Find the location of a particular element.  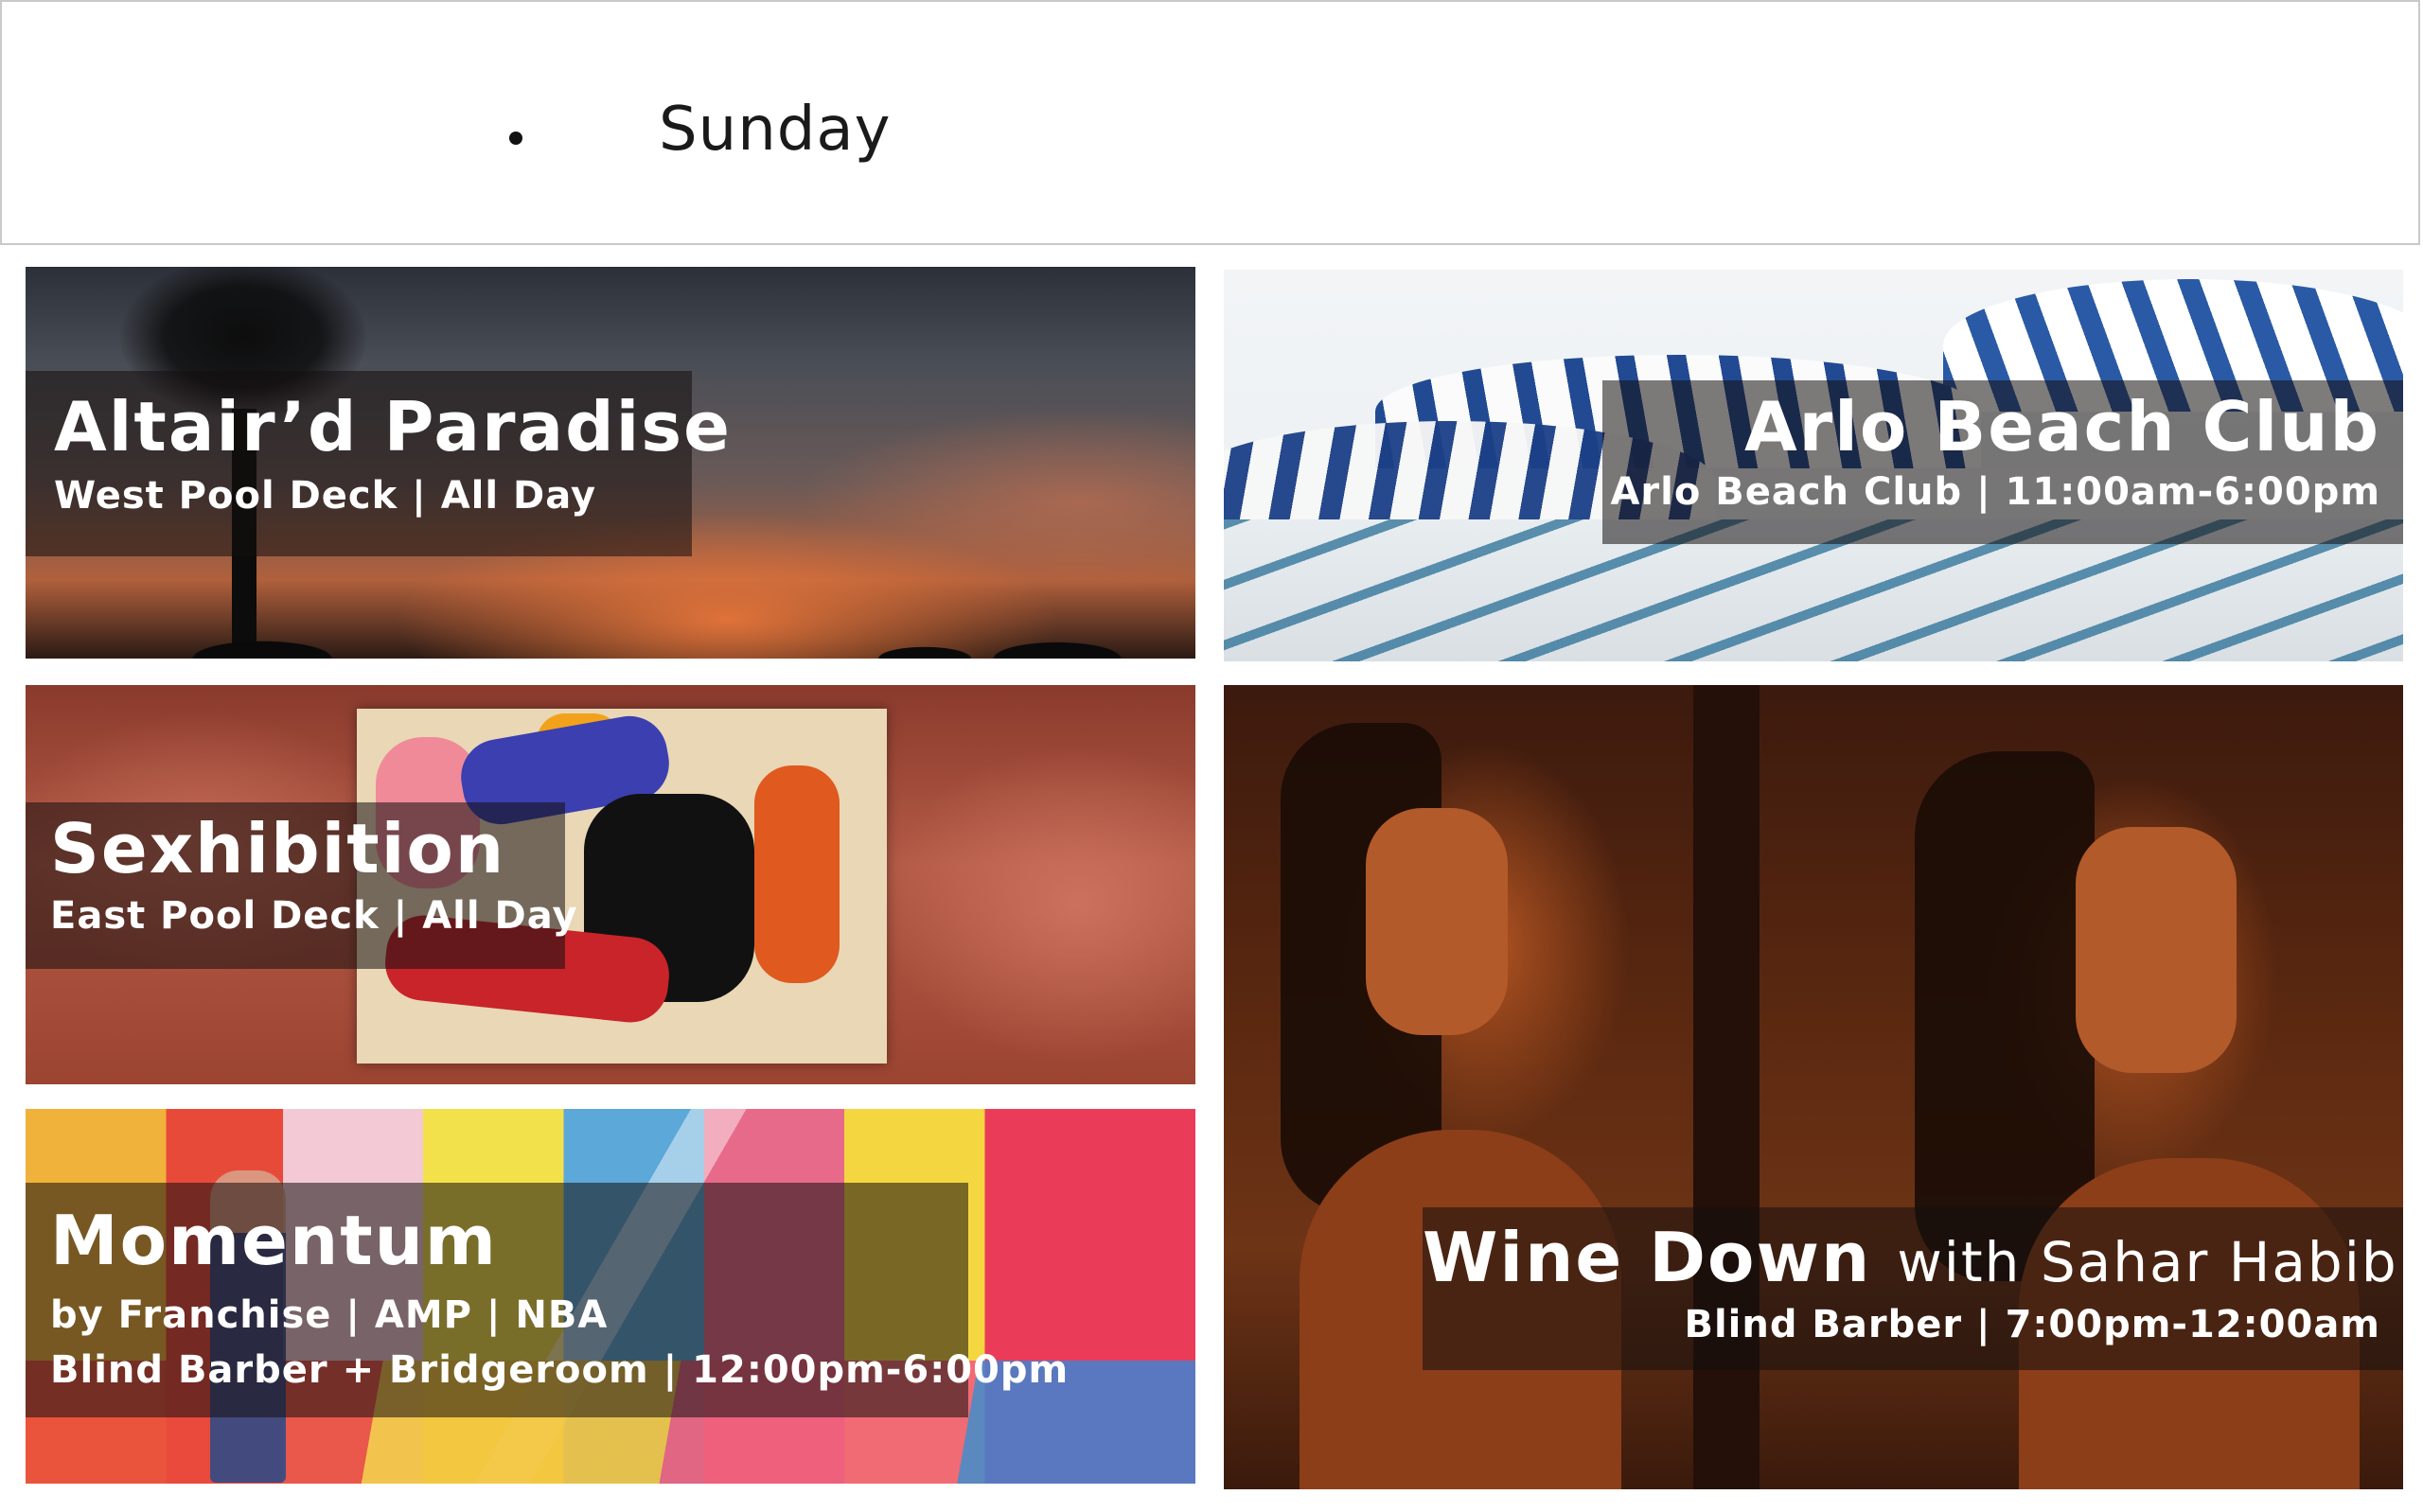

event-location-time: Blind Barber | 7:00pm-12:00am is located at coordinates (2032, 1325).